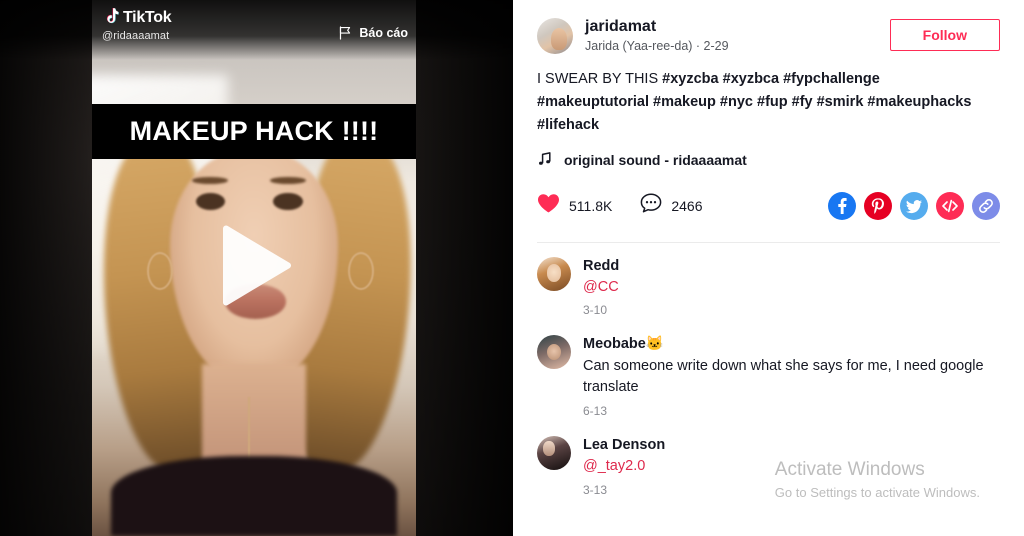 The height and width of the screenshot is (536, 1024). What do you see at coordinates (288, 201) in the screenshot?
I see `video-subject-eye-right` at bounding box center [288, 201].